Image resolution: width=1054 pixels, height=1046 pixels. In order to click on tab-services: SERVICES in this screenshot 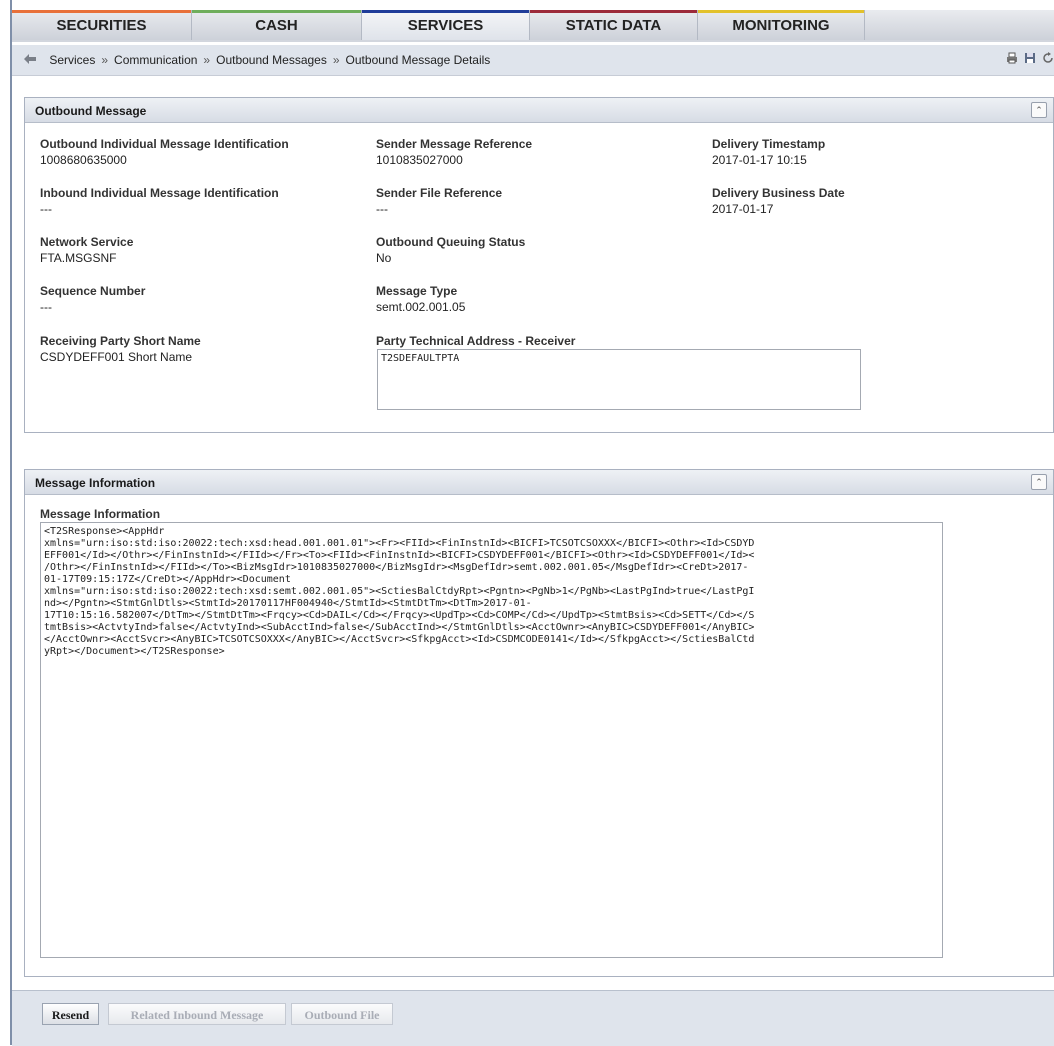, I will do `click(446, 25)`.